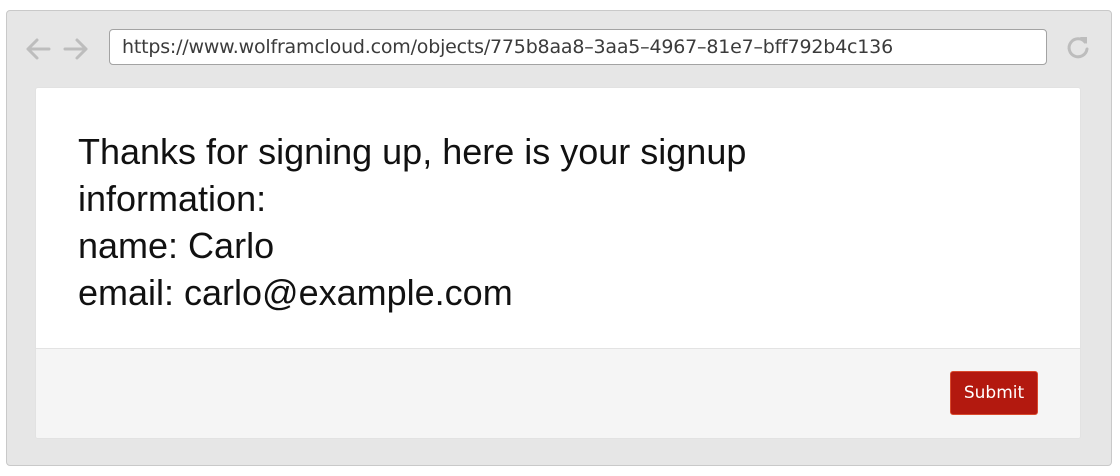  What do you see at coordinates (994, 393) in the screenshot?
I see `submit-button: Submit` at bounding box center [994, 393].